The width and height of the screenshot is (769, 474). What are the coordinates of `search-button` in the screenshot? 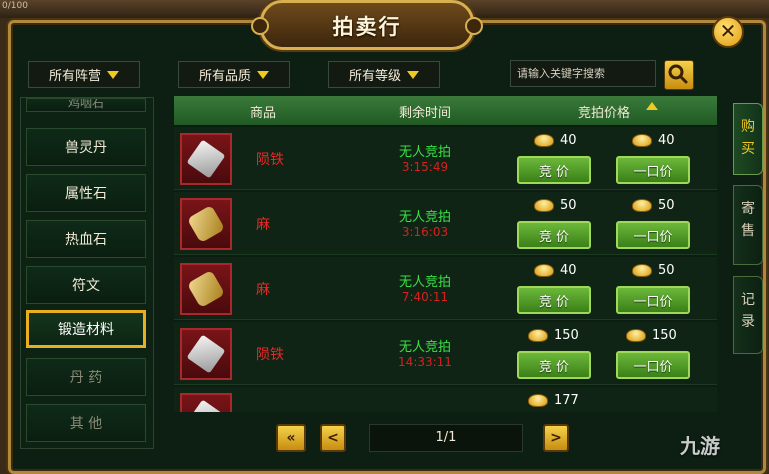 It's located at (679, 75).